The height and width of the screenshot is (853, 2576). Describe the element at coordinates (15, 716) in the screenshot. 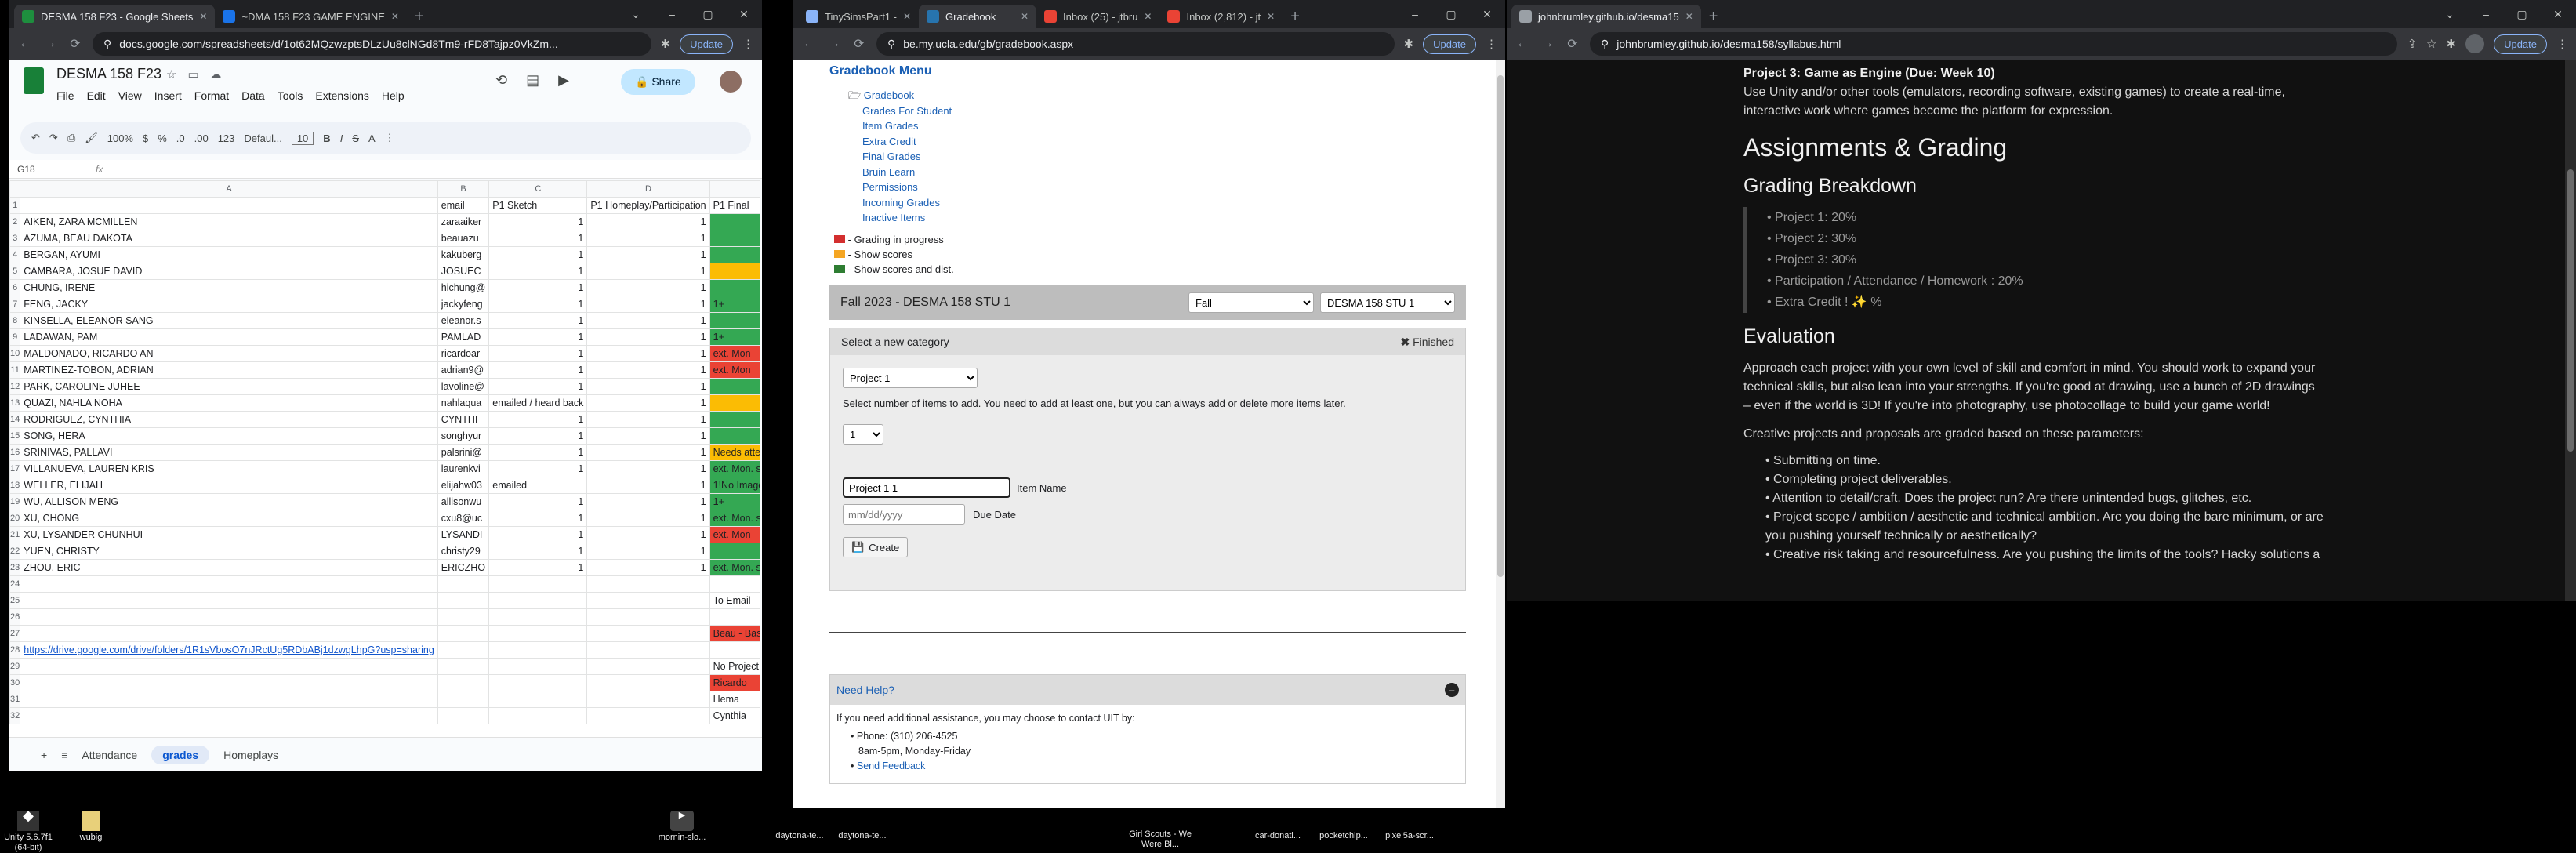

I see `row-number: 32` at that location.